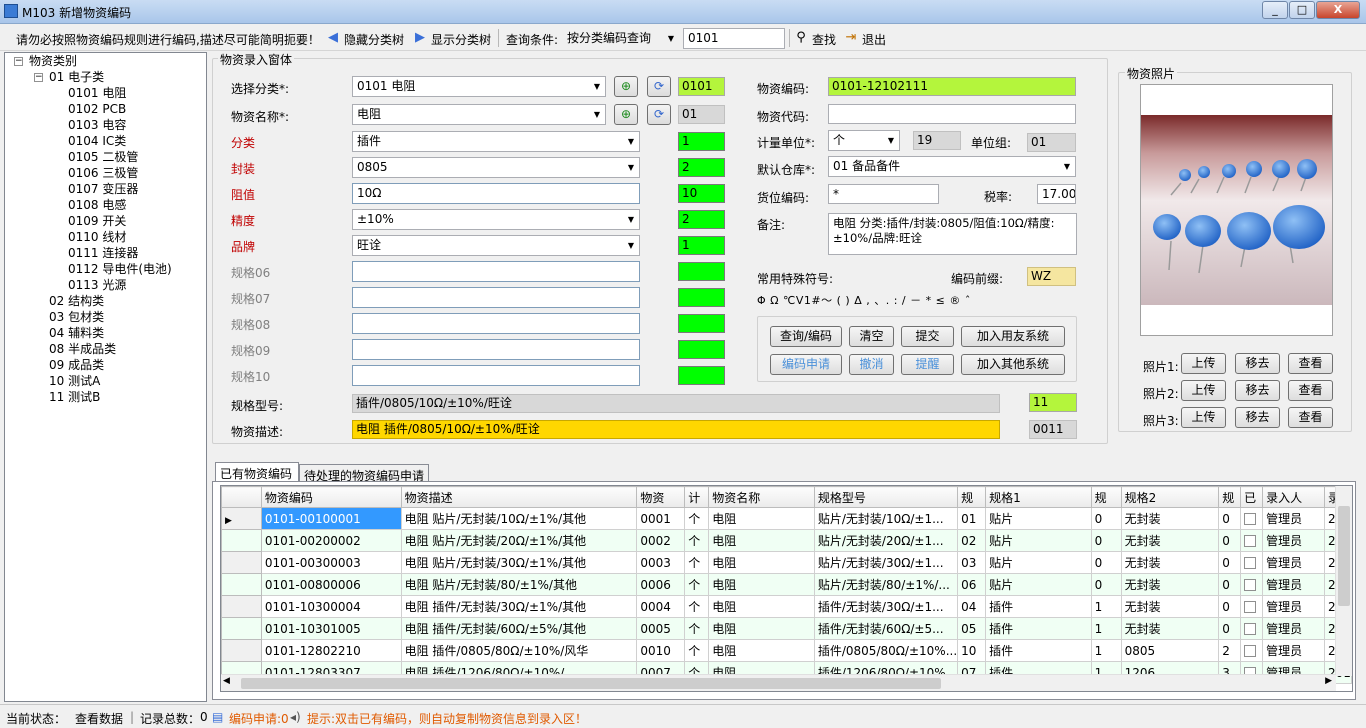  Describe the element at coordinates (659, 86) in the screenshot. I see `refresh-category-button: ⟳` at that location.